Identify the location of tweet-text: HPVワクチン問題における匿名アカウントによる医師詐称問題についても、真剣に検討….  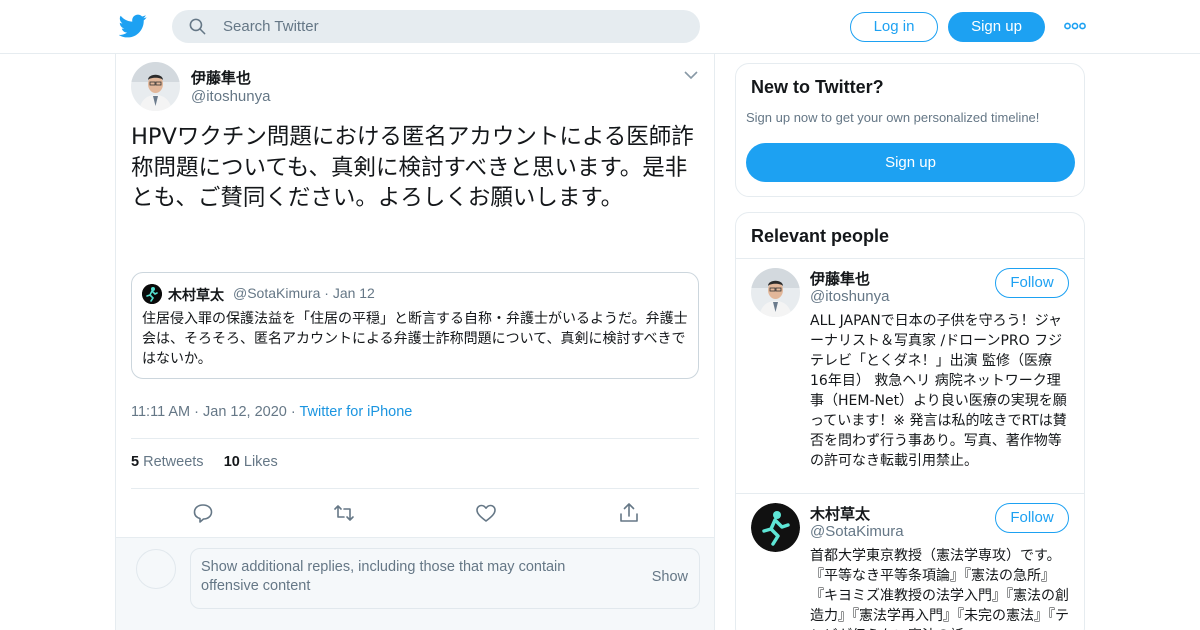
(412, 167).